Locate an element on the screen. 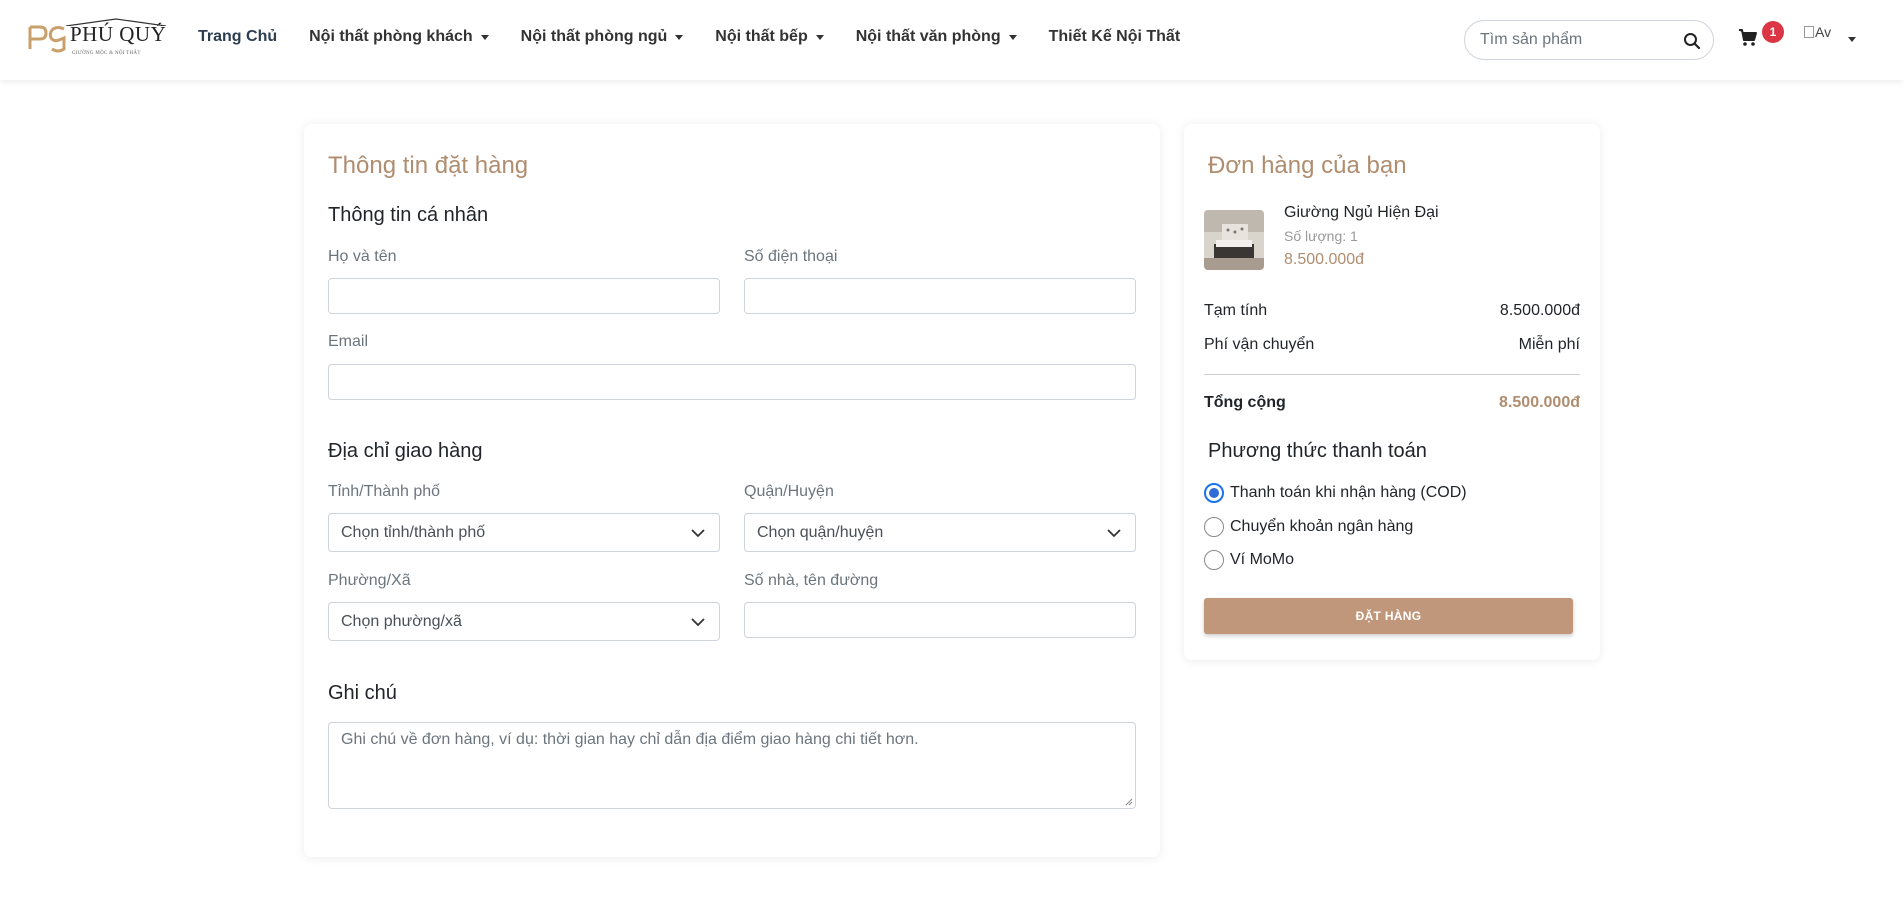 The image size is (1903, 911). shipping-value: Miễn phí is located at coordinates (1549, 344).